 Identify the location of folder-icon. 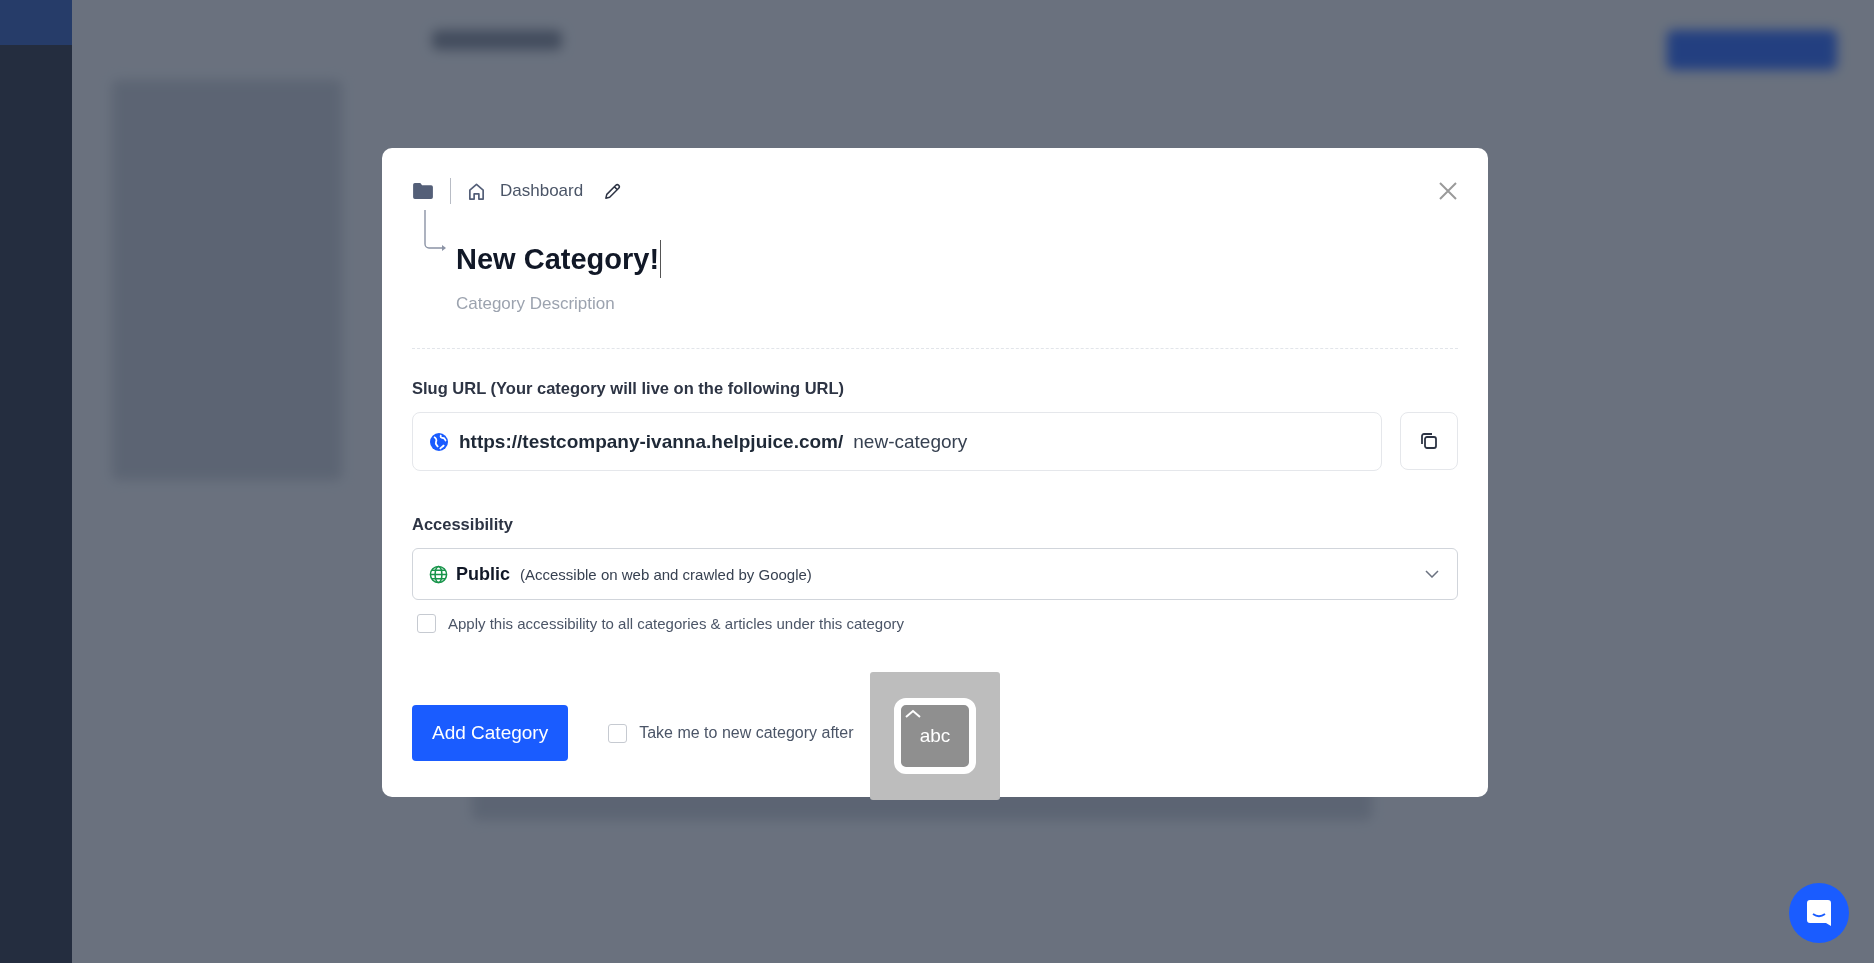
(423, 191).